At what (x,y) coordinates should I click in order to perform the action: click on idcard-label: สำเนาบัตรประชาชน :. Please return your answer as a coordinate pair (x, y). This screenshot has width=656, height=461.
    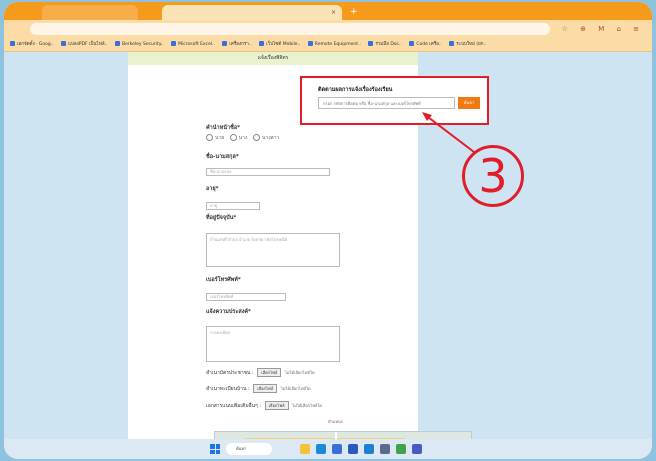
    Looking at the image, I should click on (230, 373).